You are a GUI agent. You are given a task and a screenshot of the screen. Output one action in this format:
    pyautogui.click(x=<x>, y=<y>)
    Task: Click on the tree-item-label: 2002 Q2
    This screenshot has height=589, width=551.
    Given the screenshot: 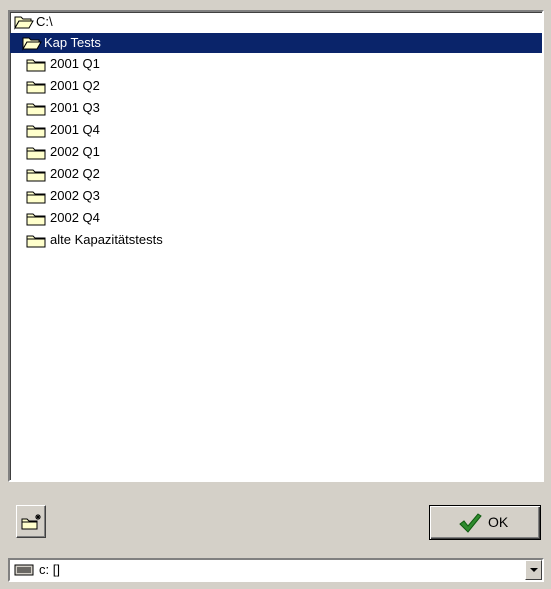 What is the action you would take?
    pyautogui.click(x=75, y=173)
    